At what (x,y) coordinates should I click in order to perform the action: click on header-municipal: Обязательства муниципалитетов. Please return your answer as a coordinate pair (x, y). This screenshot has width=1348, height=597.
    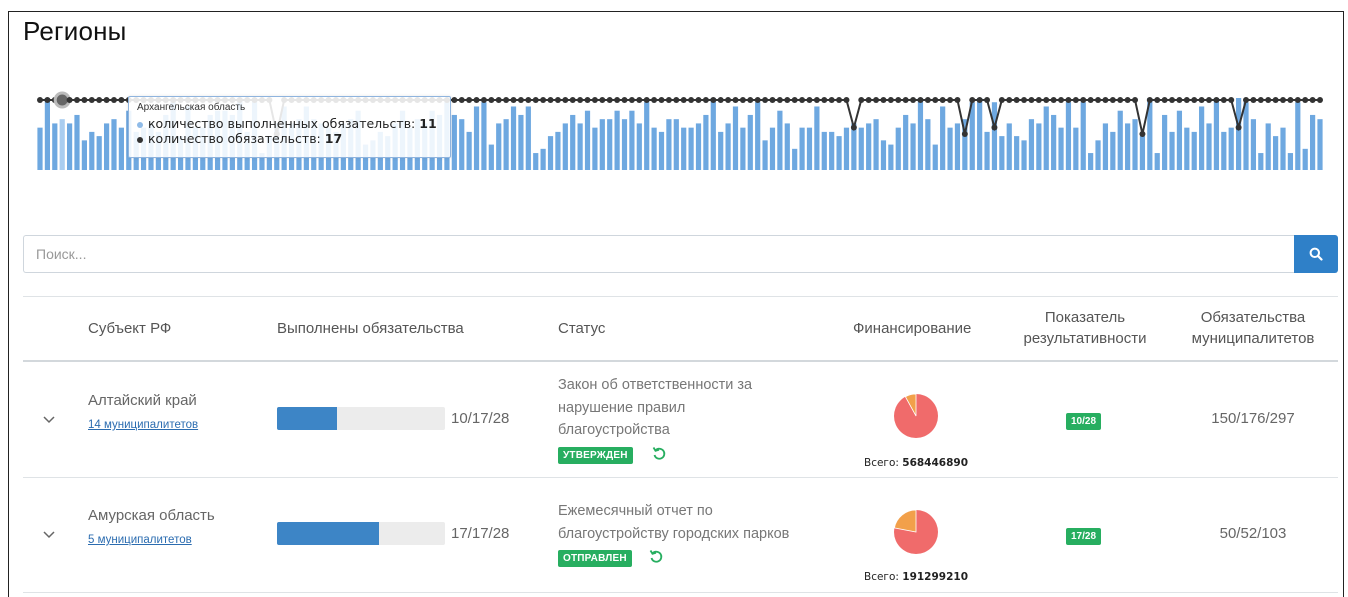
    Looking at the image, I should click on (1253, 328).